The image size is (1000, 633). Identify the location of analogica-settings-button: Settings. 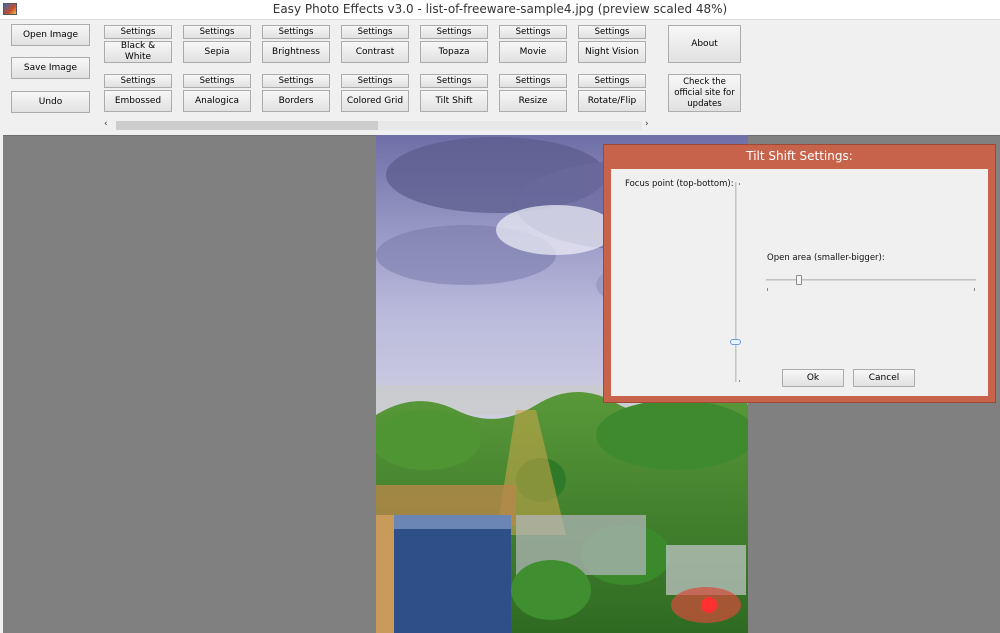
(217, 81).